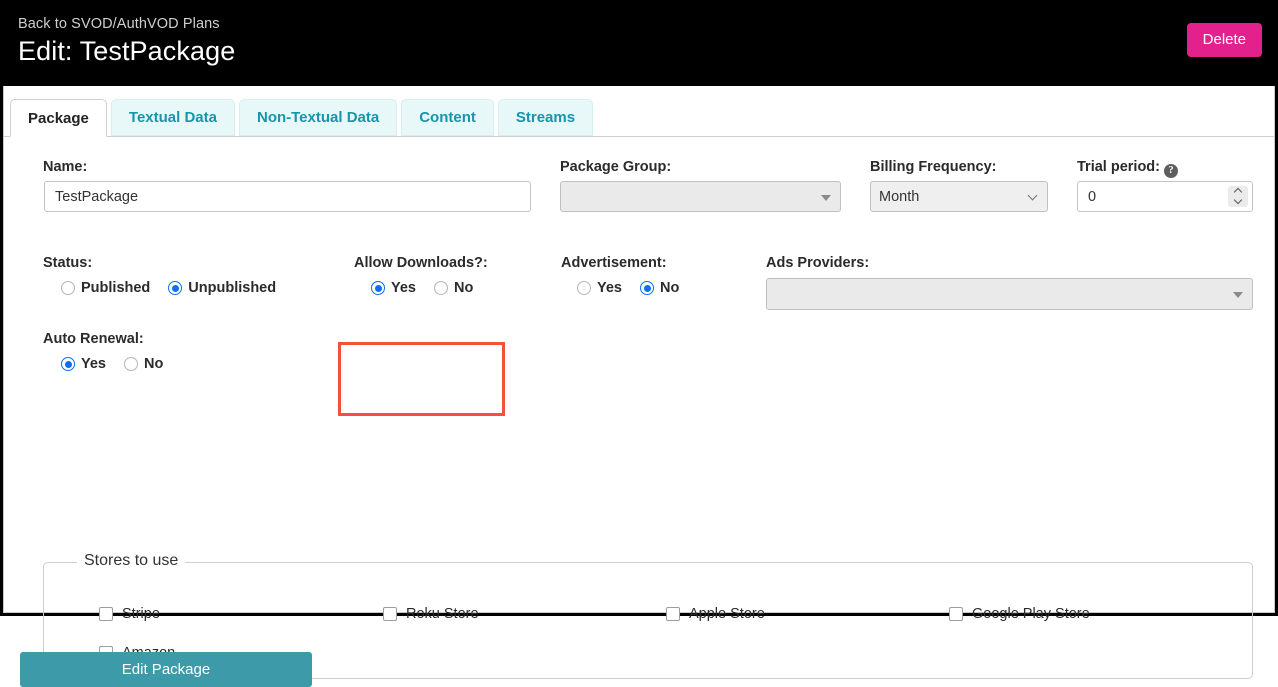 The width and height of the screenshot is (1278, 687). I want to click on allow-downloads-option-no: No, so click(453, 288).